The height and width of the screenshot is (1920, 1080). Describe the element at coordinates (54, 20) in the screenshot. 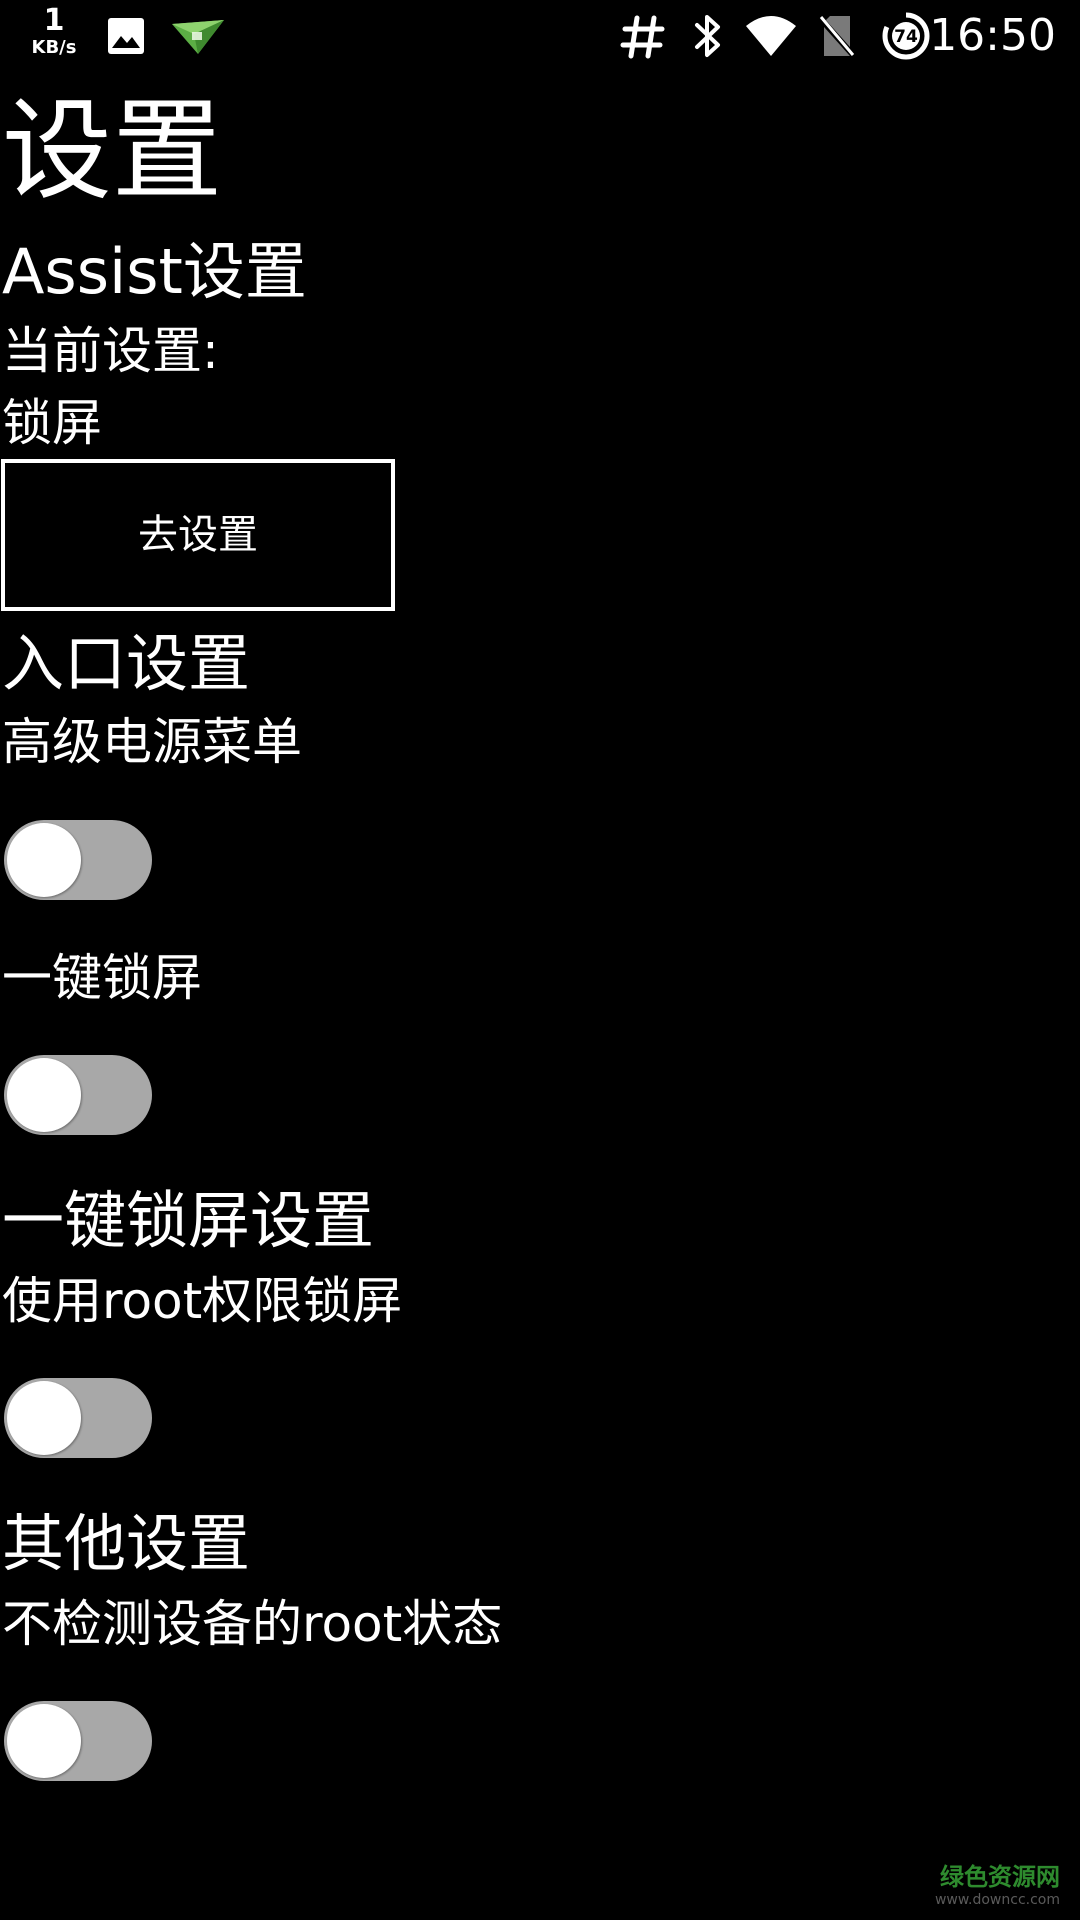

I see `network-speed-value: 1` at that location.